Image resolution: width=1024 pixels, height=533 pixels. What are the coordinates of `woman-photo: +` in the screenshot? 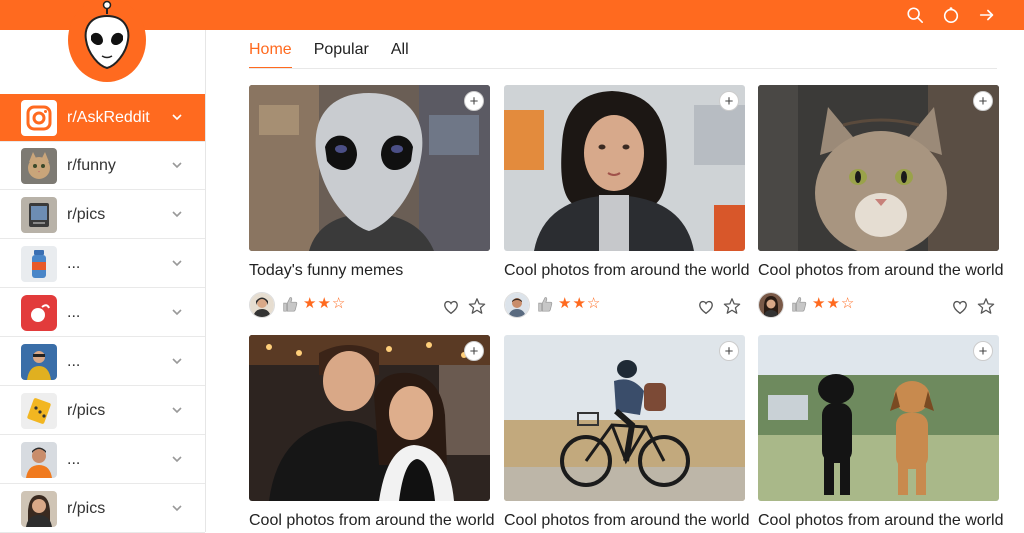 It's located at (624, 168).